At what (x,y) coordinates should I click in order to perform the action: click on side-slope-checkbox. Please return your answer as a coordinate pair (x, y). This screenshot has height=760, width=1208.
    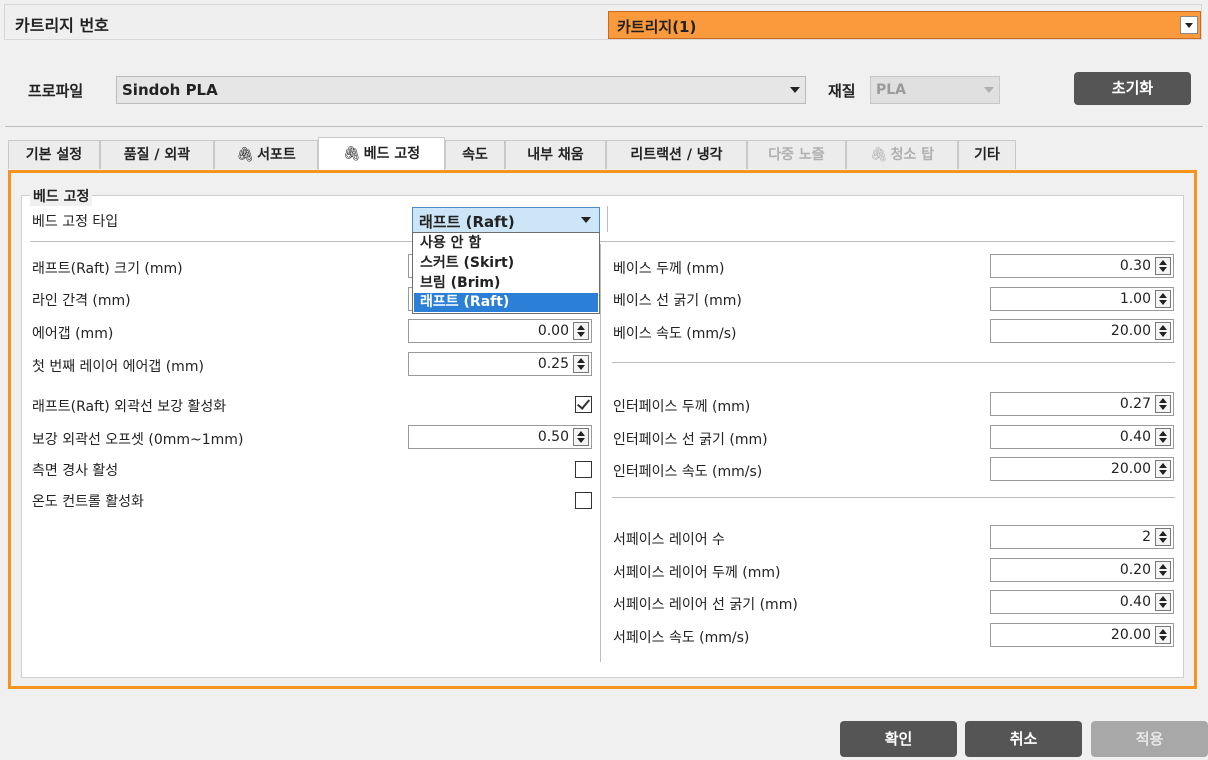
    Looking at the image, I should click on (583, 469).